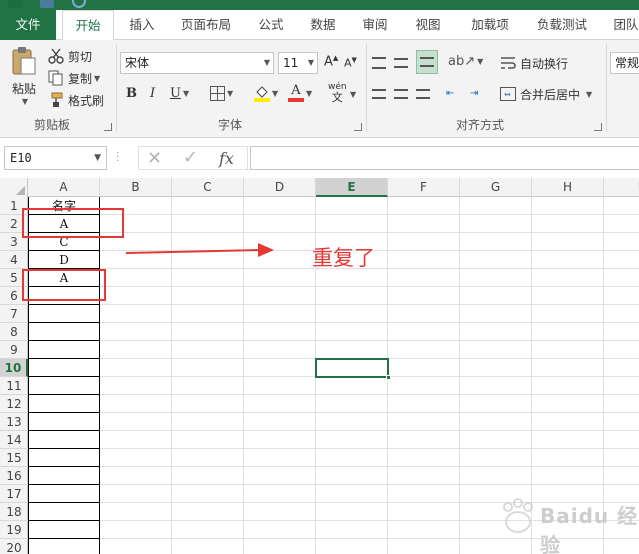  Describe the element at coordinates (86, 100) in the screenshot. I see `format-painter-label: 格式刷` at that location.